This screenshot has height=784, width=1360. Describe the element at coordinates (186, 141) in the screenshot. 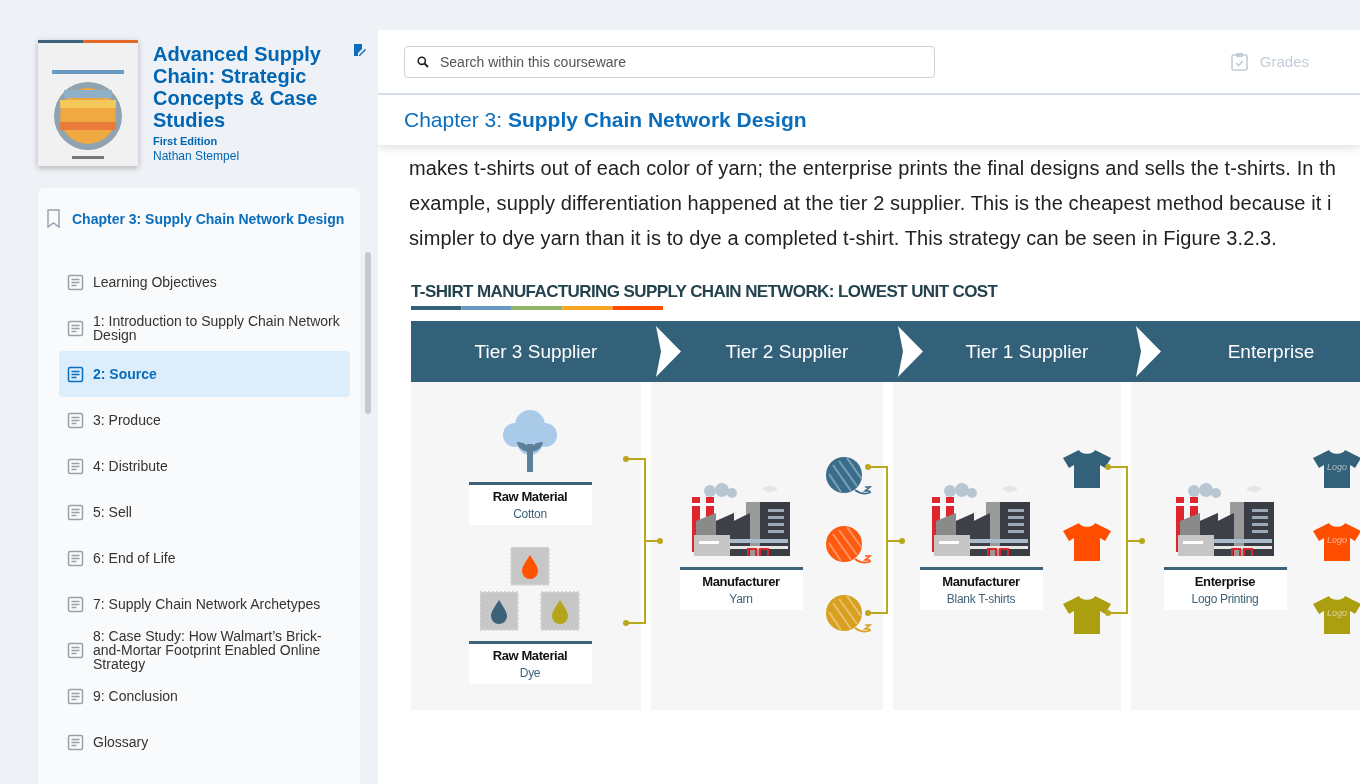

I see `book-edition: First Edition` at that location.